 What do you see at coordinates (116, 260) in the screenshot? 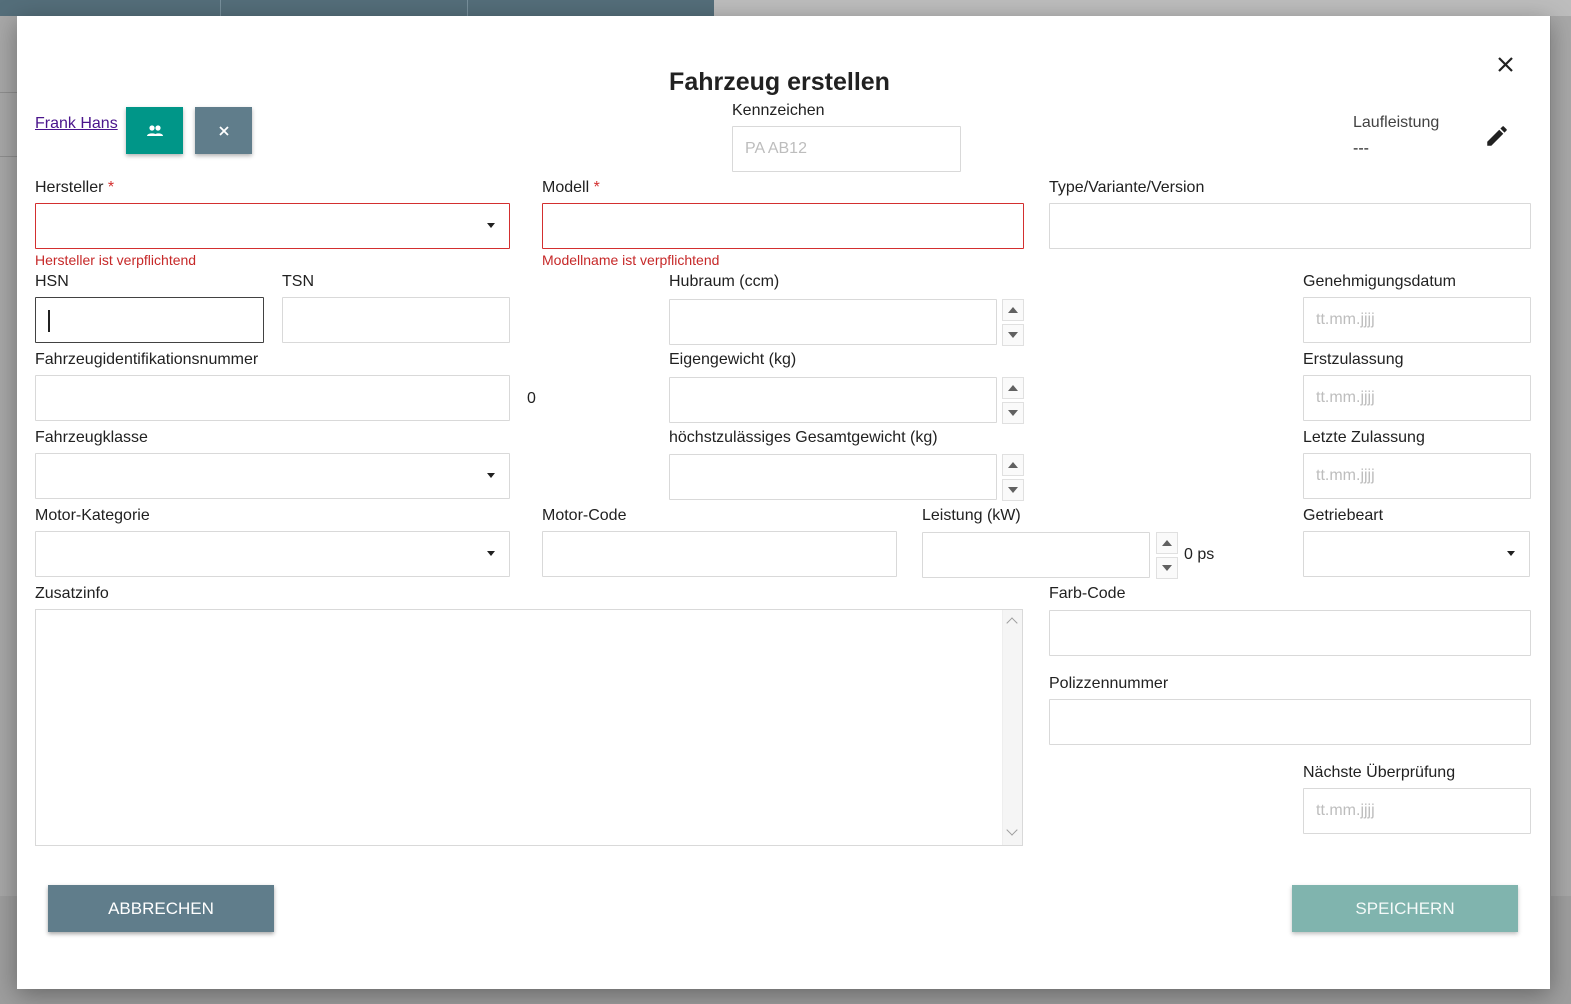
I see `hersteller-error: Hersteller ist verpflichtend` at bounding box center [116, 260].